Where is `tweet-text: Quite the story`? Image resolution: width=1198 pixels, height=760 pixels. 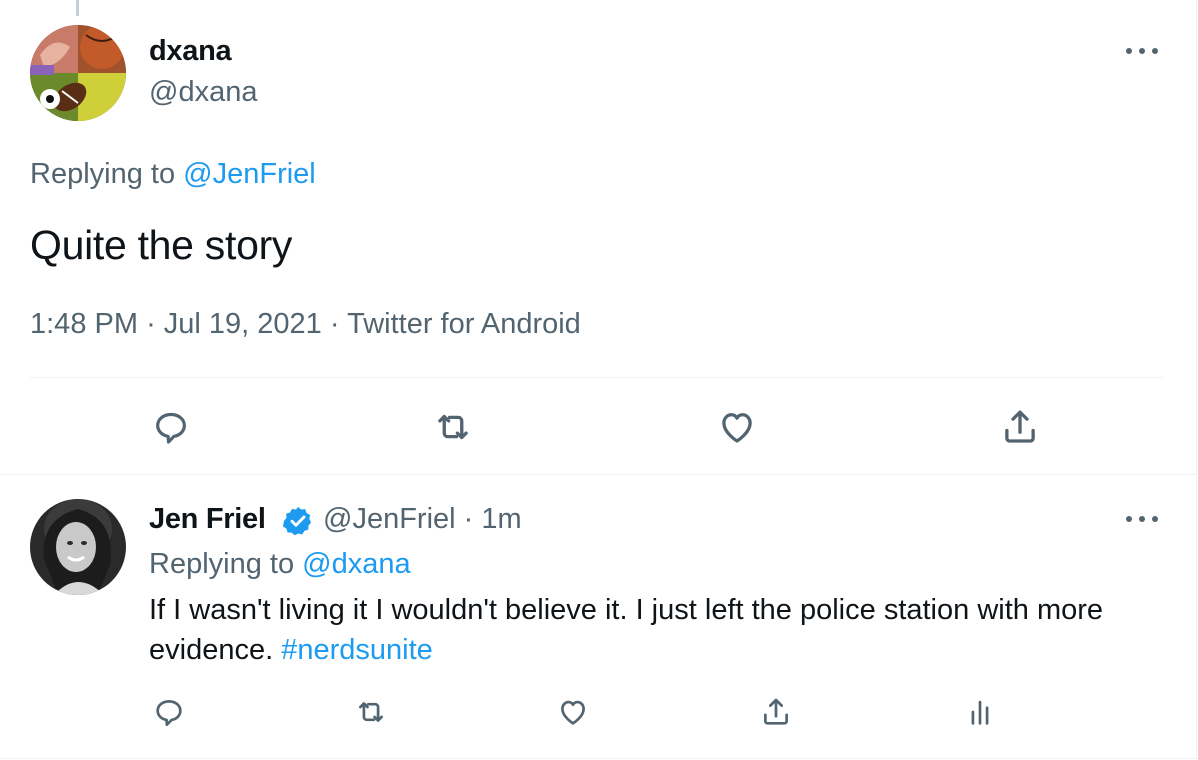 tweet-text: Quite the story is located at coordinates (161, 245).